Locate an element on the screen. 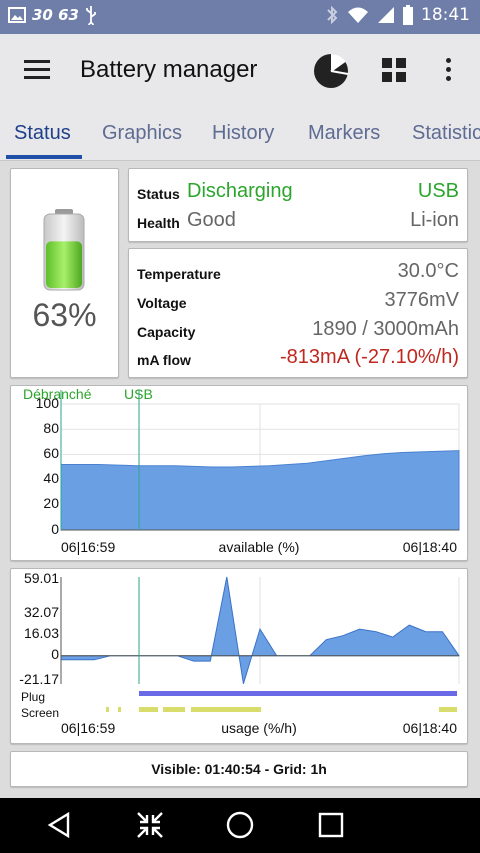 This screenshot has height=853, width=480. bluetooth-icon is located at coordinates (332, 15).